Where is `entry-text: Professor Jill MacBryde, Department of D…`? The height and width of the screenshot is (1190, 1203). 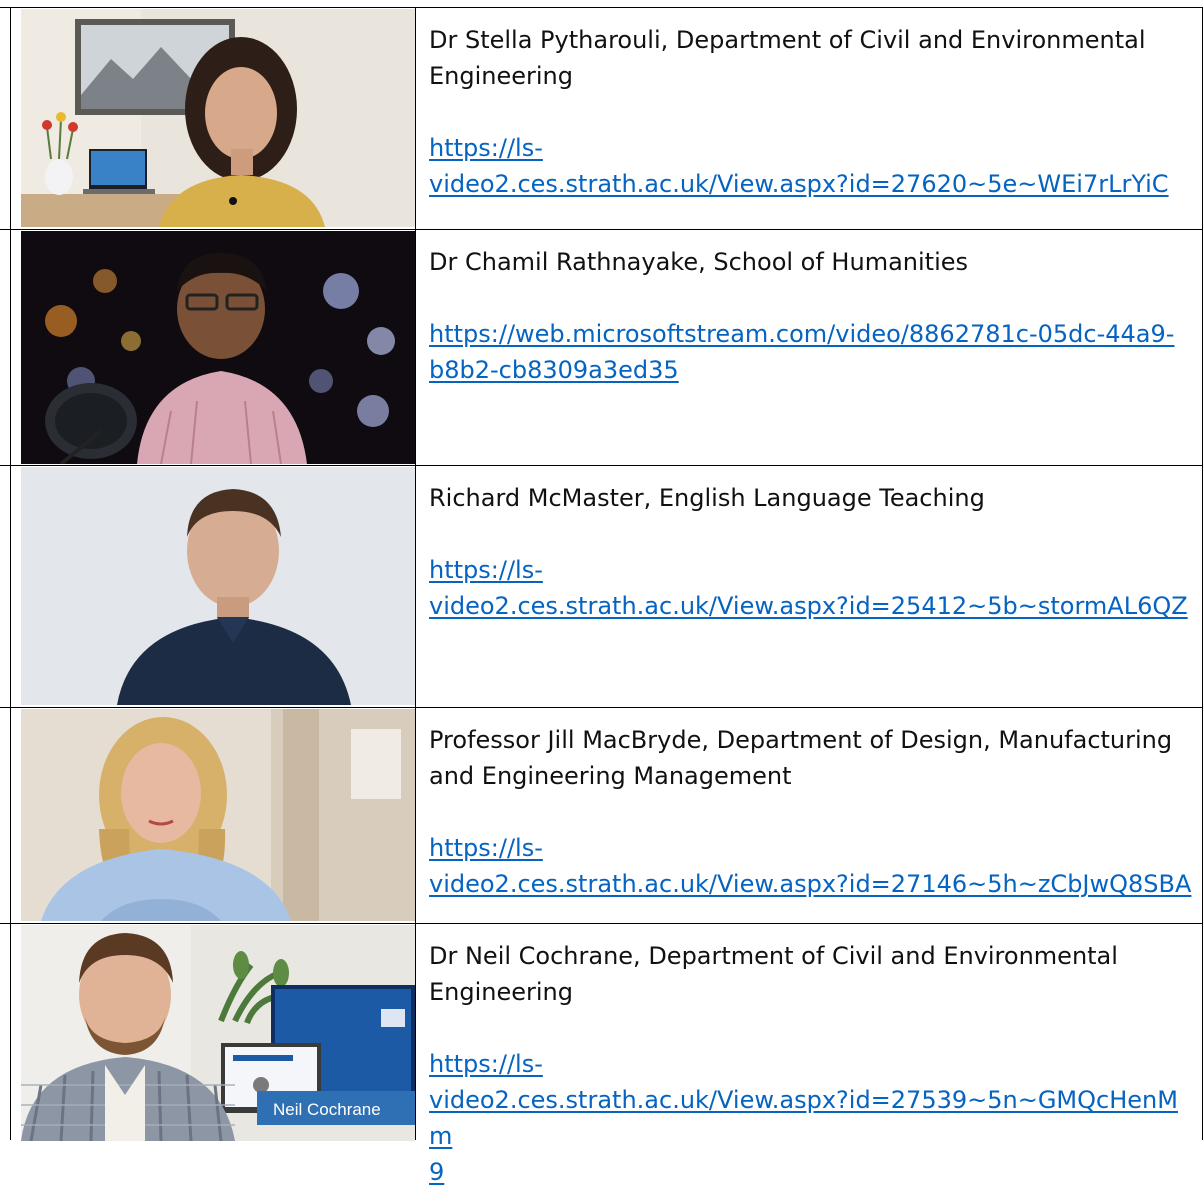
entry-text: Professor Jill MacBryde, Department of D… is located at coordinates (814, 812).